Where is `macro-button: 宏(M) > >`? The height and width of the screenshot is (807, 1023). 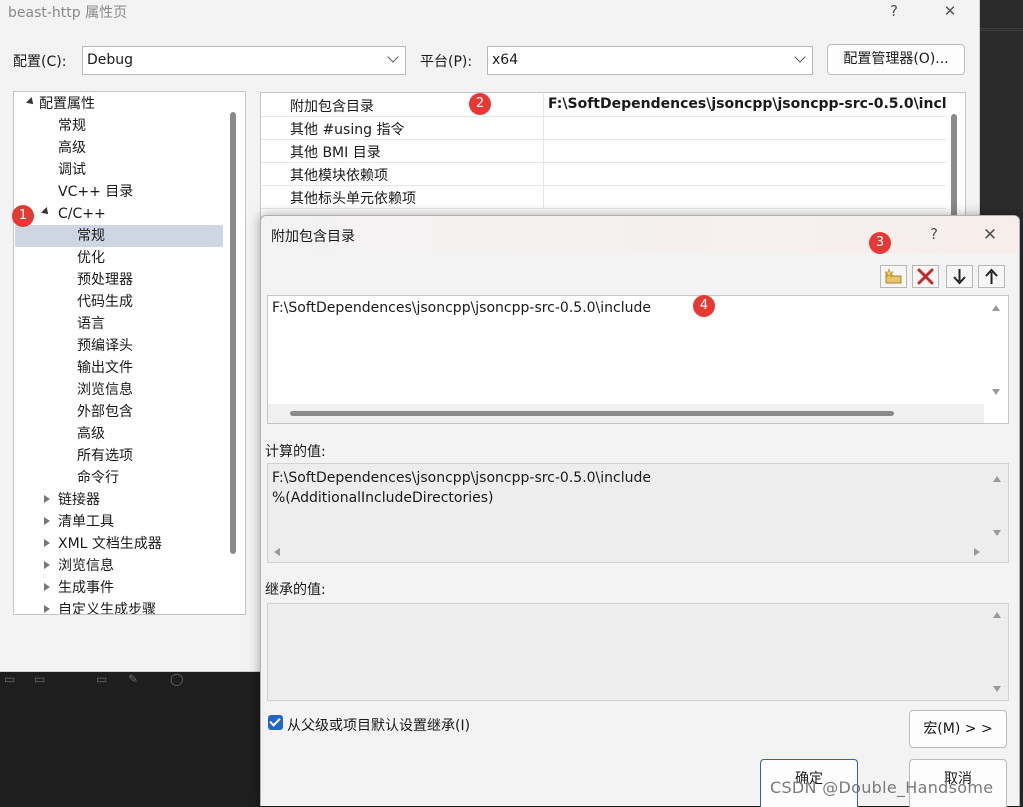 macro-button: 宏(M) > > is located at coordinates (958, 729).